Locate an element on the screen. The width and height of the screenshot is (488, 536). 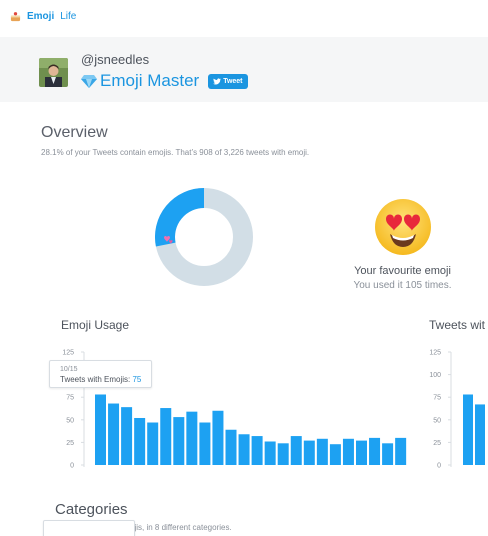
avatar-image is located at coordinates (53, 72).